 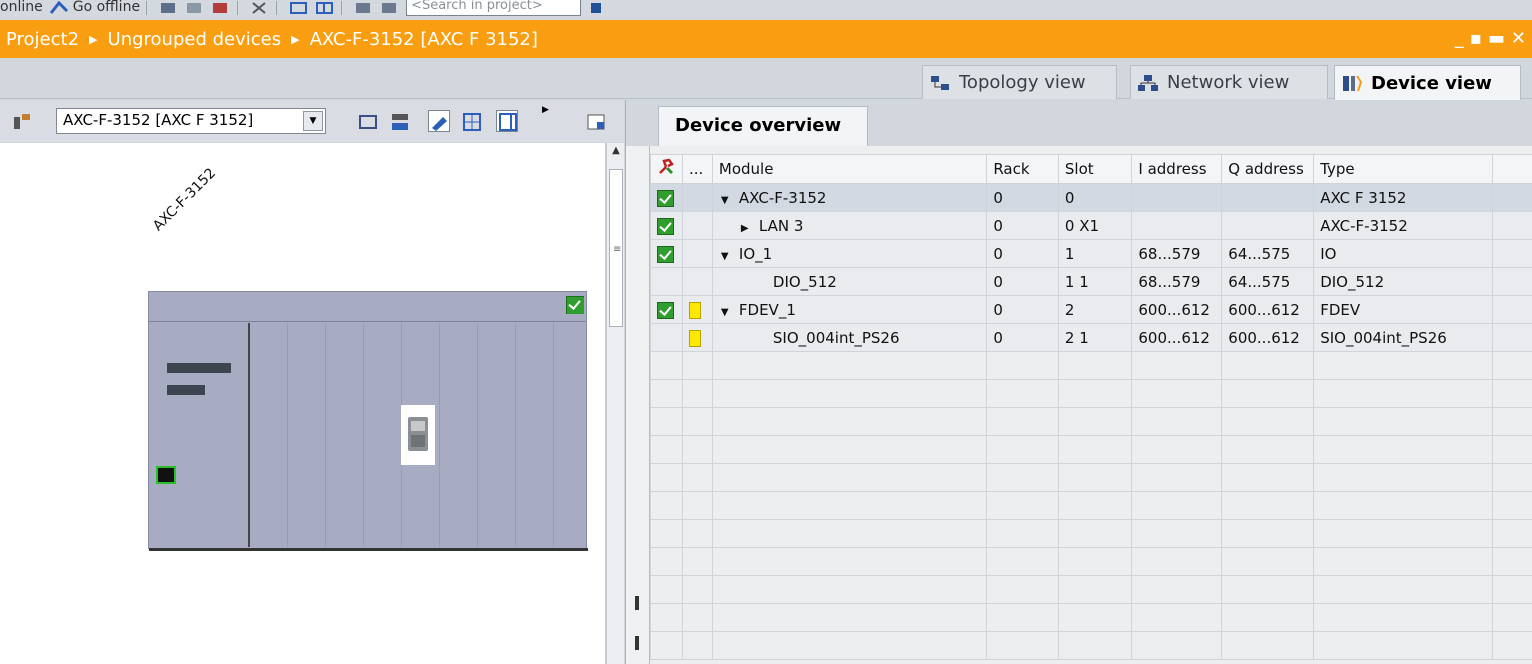 I want to click on column-header-diagnostics, so click(x=666, y=169).